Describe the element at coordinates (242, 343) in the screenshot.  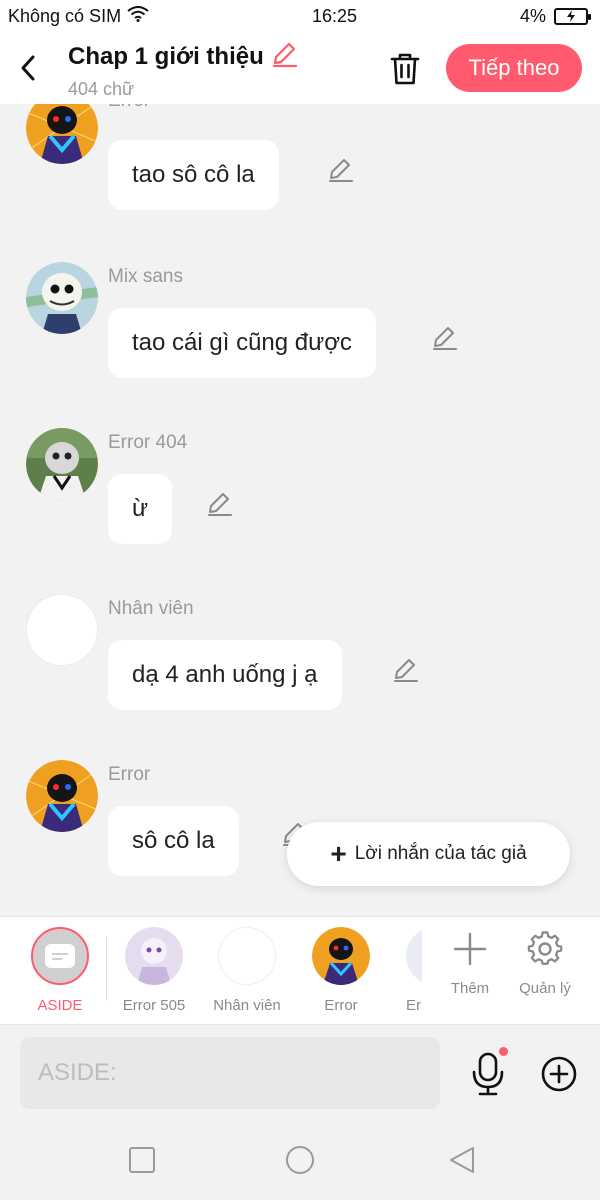
I see `message-bubble: tao cái gì cũng được` at that location.